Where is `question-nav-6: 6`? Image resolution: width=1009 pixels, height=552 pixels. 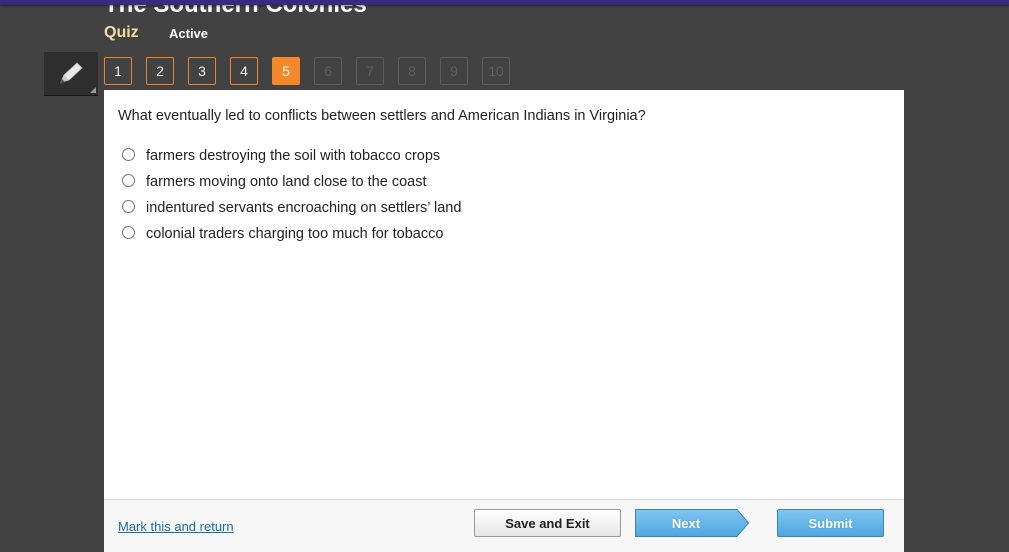
question-nav-6: 6 is located at coordinates (328, 71).